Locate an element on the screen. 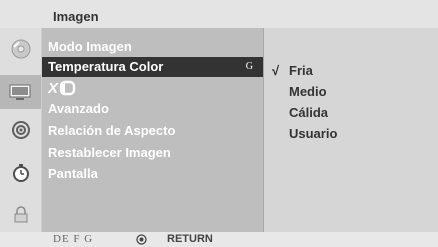  menu-item-temperatura-color: Temperatura Color G is located at coordinates (152, 67).